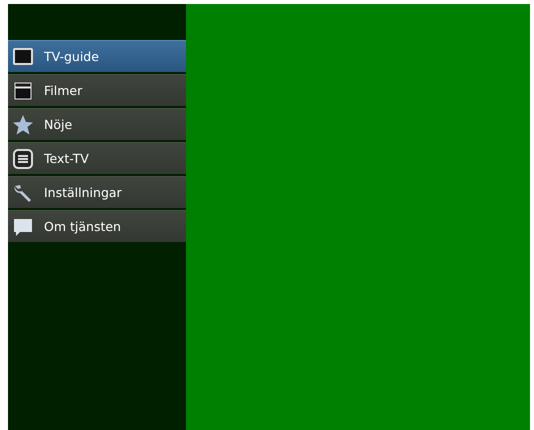 This screenshot has height=430, width=534. What do you see at coordinates (23, 159) in the screenshot?
I see `list-icon` at bounding box center [23, 159].